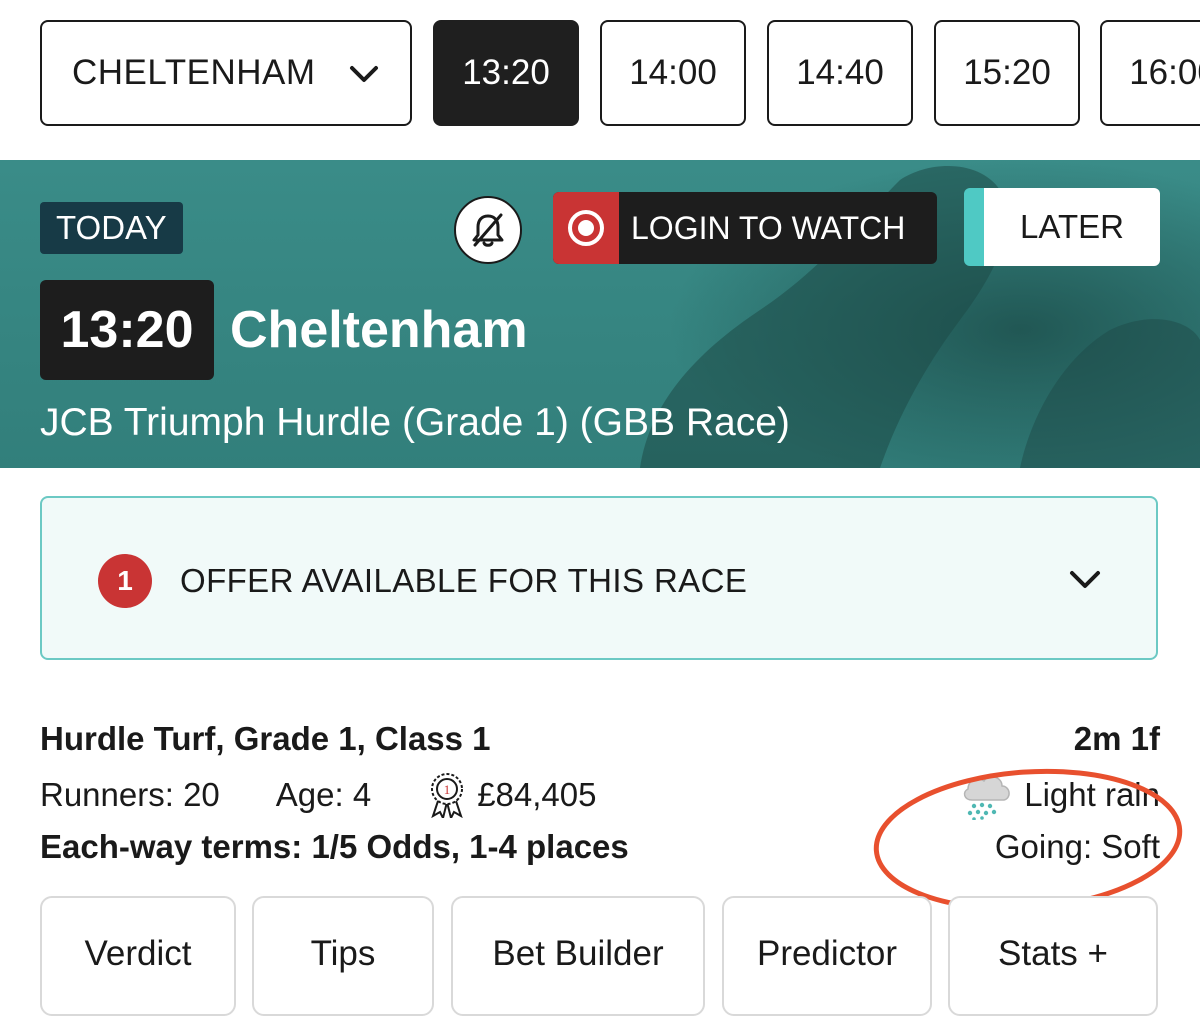 This screenshot has width=1200, height=1016. What do you see at coordinates (586, 228) in the screenshot?
I see `record-icon` at bounding box center [586, 228].